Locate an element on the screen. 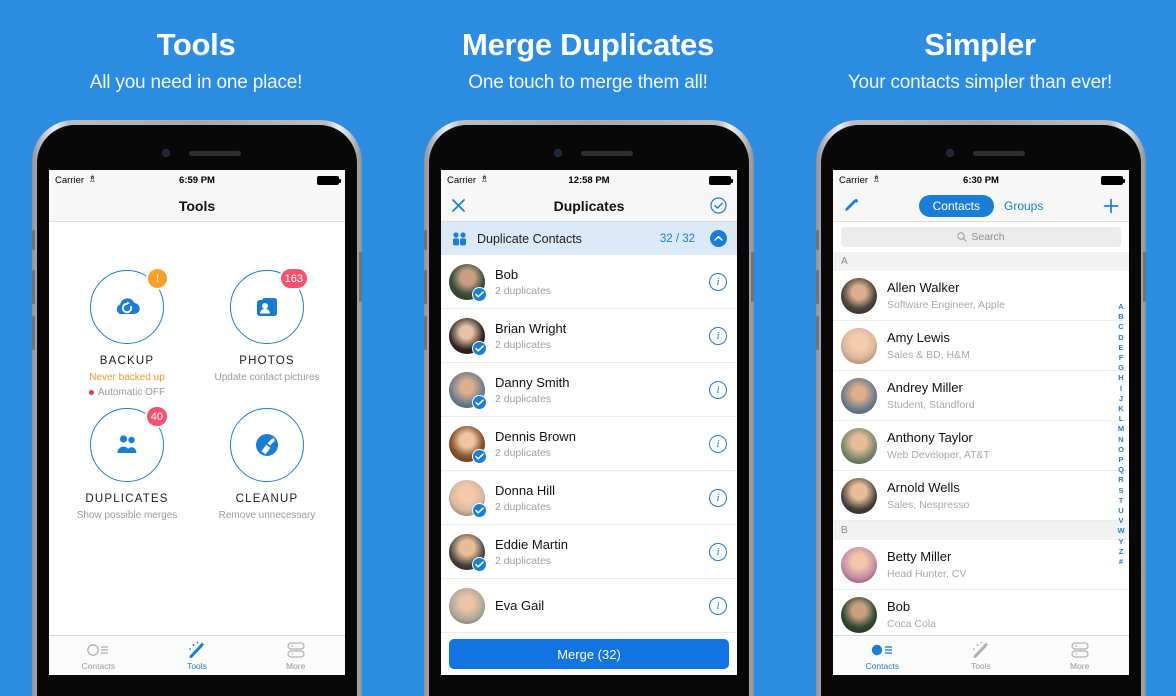 Image resolution: width=1176 pixels, height=696 pixels. table-row: Eddie Martin 2 duplicates i is located at coordinates (589, 552).